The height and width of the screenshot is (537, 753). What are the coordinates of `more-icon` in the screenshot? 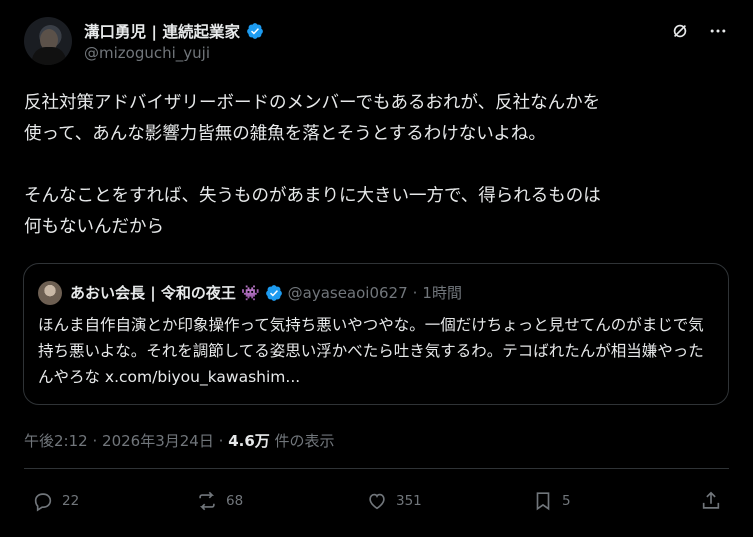 It's located at (718, 31).